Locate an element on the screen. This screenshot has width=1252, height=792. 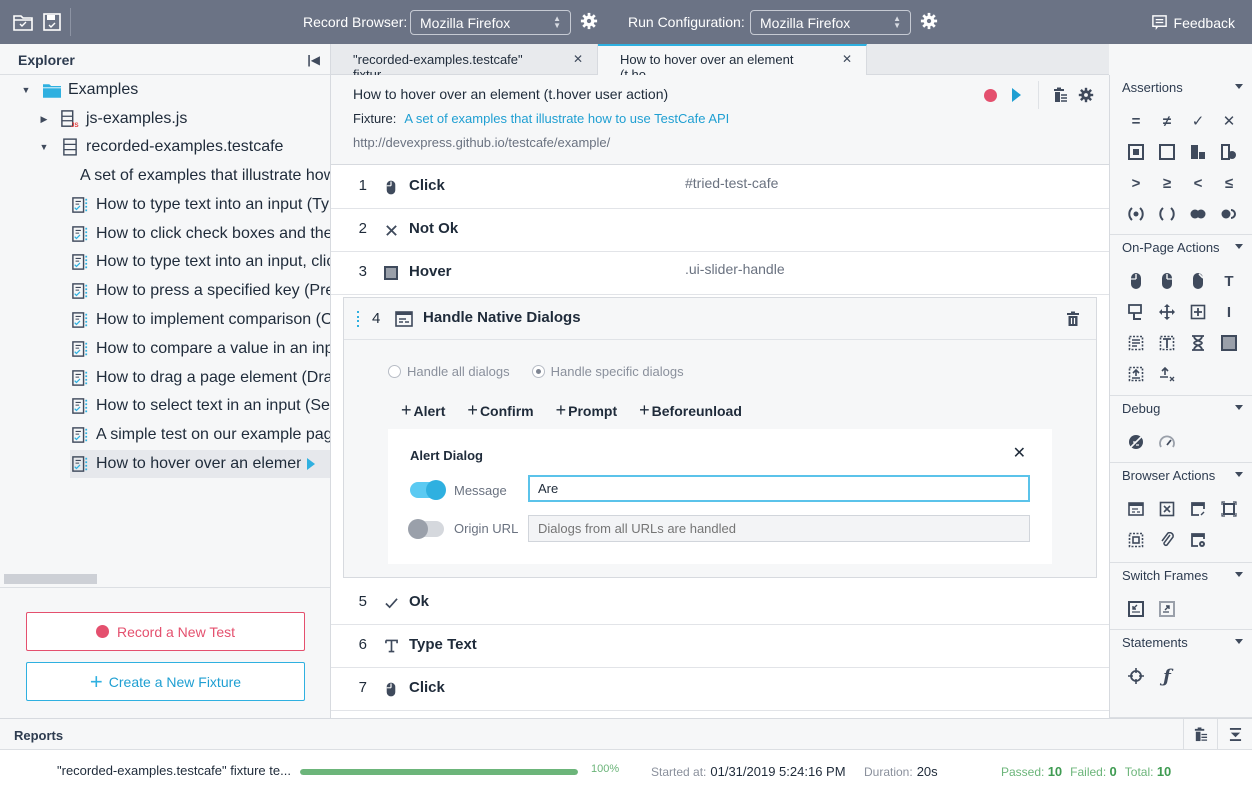
collapse-panel-icon: |◀ is located at coordinates (313, 60).